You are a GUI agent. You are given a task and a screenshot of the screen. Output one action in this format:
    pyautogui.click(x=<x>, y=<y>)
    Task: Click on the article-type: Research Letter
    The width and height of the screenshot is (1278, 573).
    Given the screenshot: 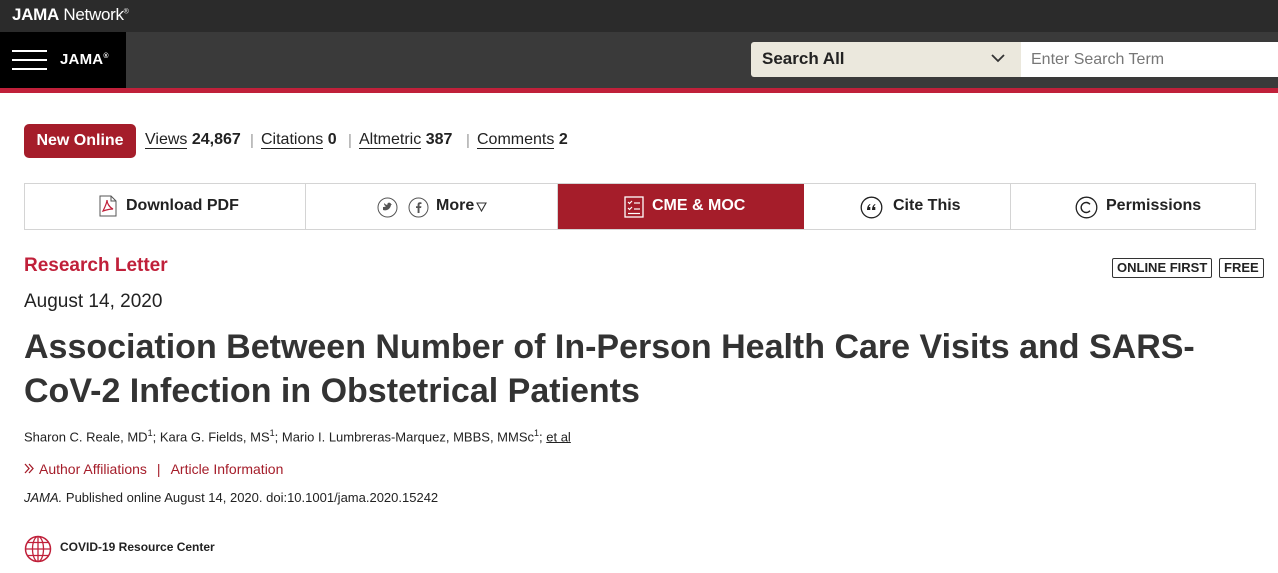 What is the action you would take?
    pyautogui.click(x=96, y=266)
    